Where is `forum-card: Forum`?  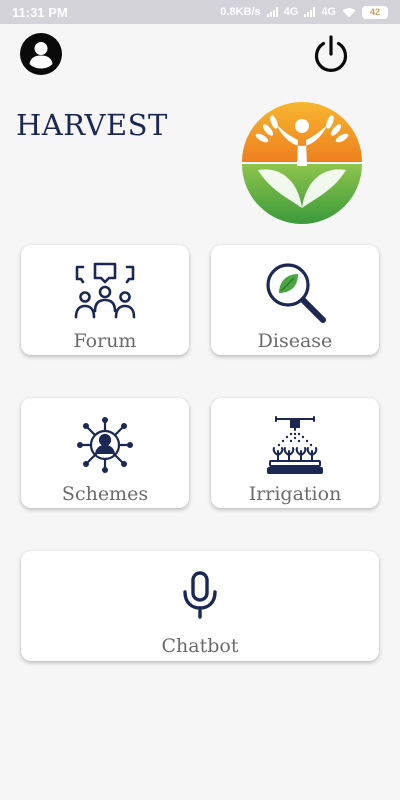 forum-card: Forum is located at coordinates (105, 300).